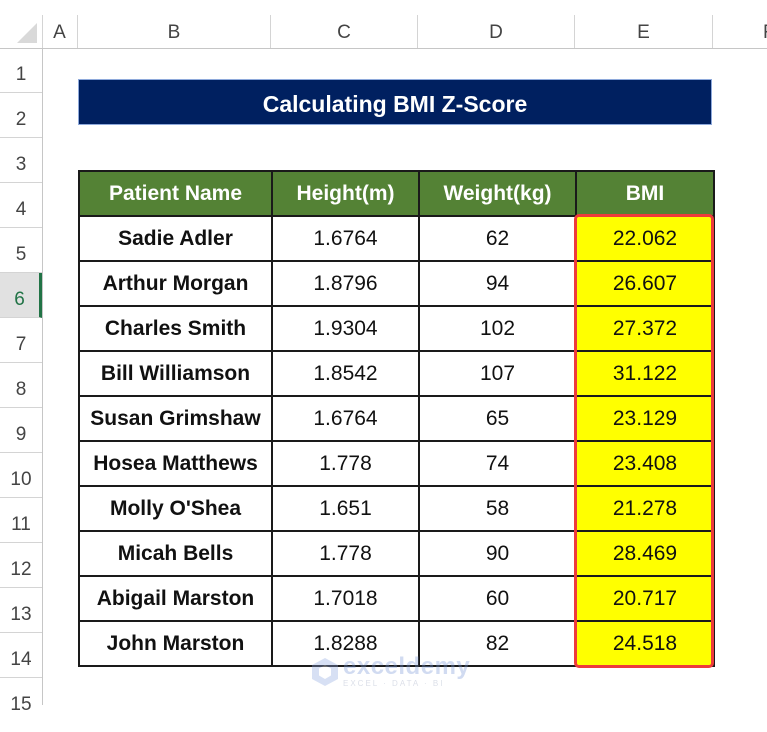 This screenshot has height=732, width=767. I want to click on weight-cell: 60, so click(497, 598).